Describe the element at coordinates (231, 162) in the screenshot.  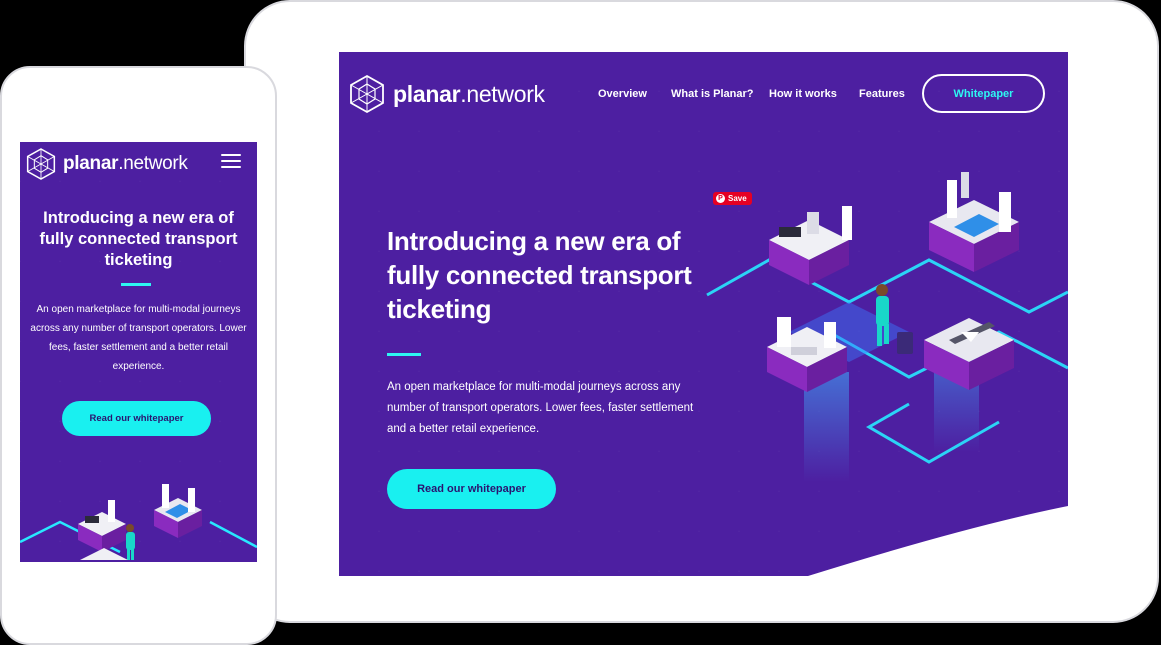
I see `hamburger-menu-icon` at that location.